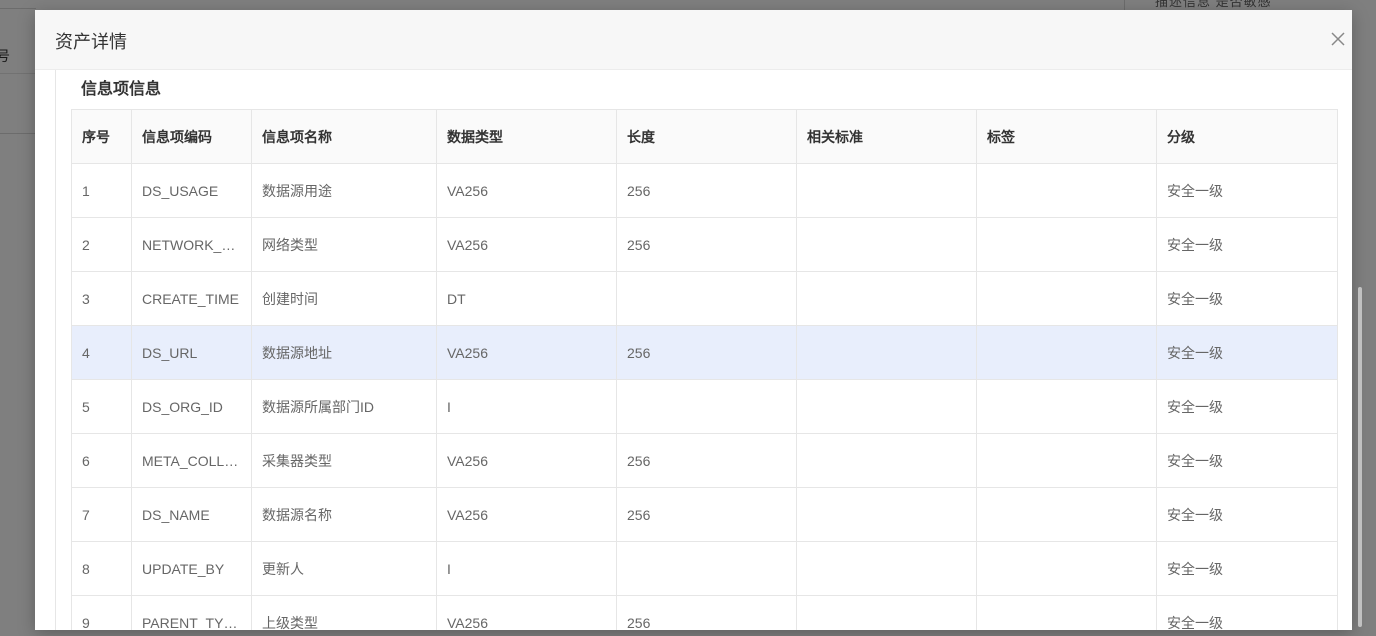  I want to click on cell-code: DS_USAGE, so click(191, 190).